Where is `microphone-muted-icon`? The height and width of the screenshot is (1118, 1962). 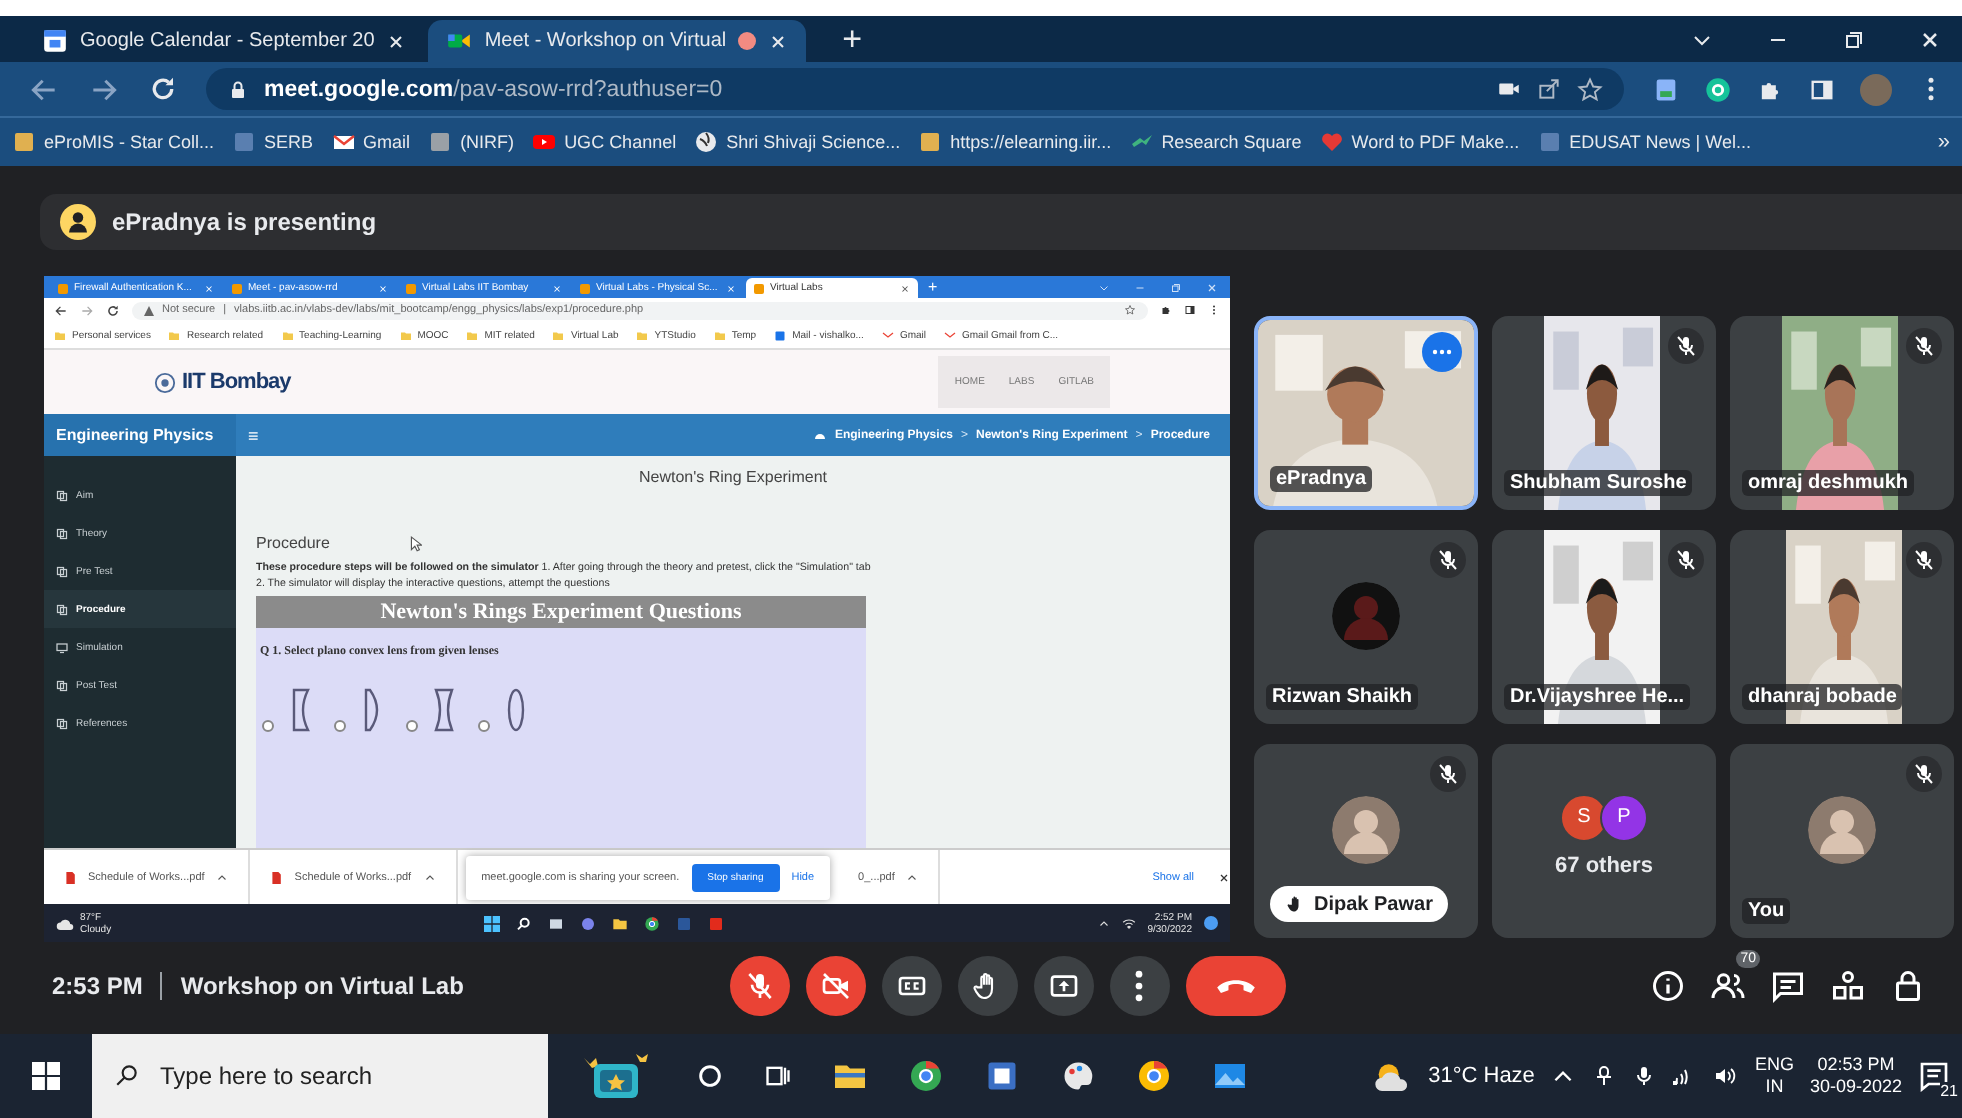
microphone-muted-icon is located at coordinates (759, 986).